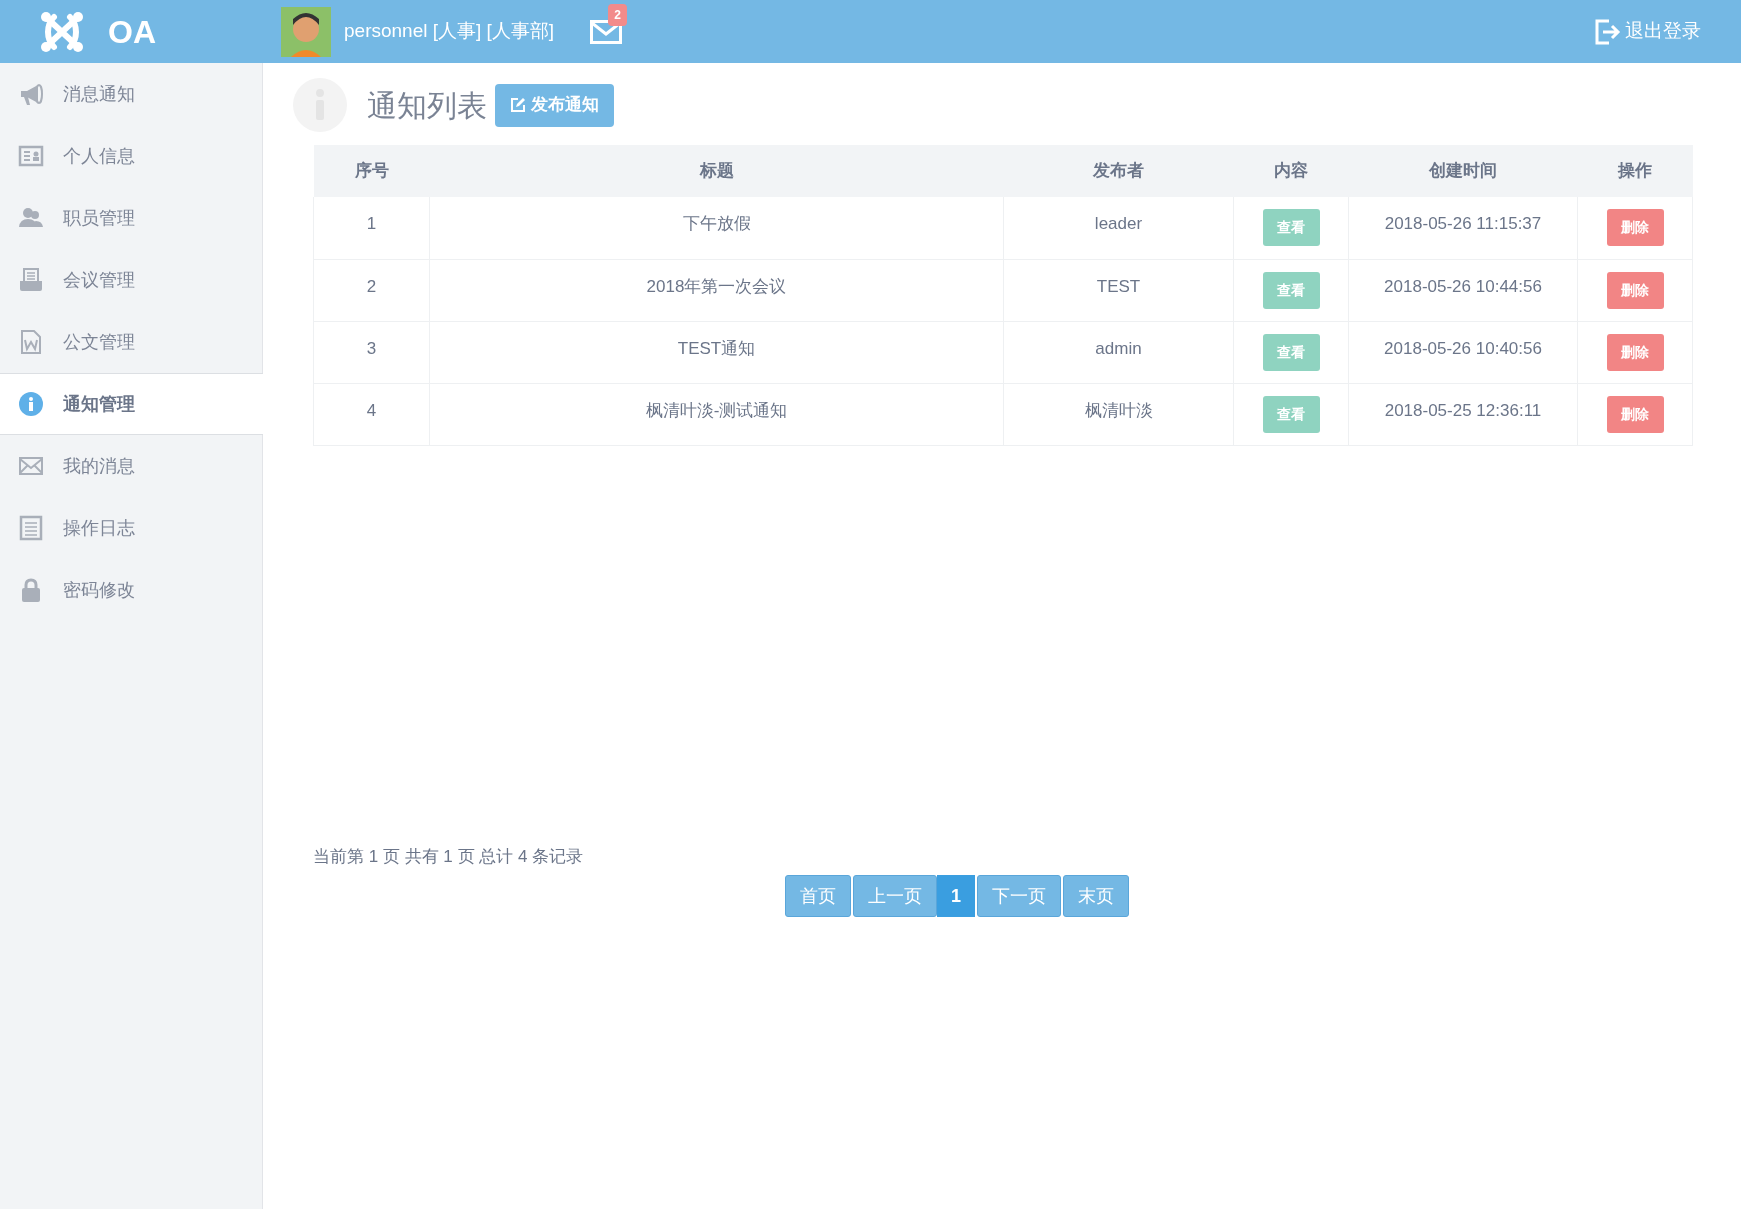 The width and height of the screenshot is (1741, 1209). Describe the element at coordinates (131, 280) in the screenshot. I see `sidebar-item: 会议管理` at that location.